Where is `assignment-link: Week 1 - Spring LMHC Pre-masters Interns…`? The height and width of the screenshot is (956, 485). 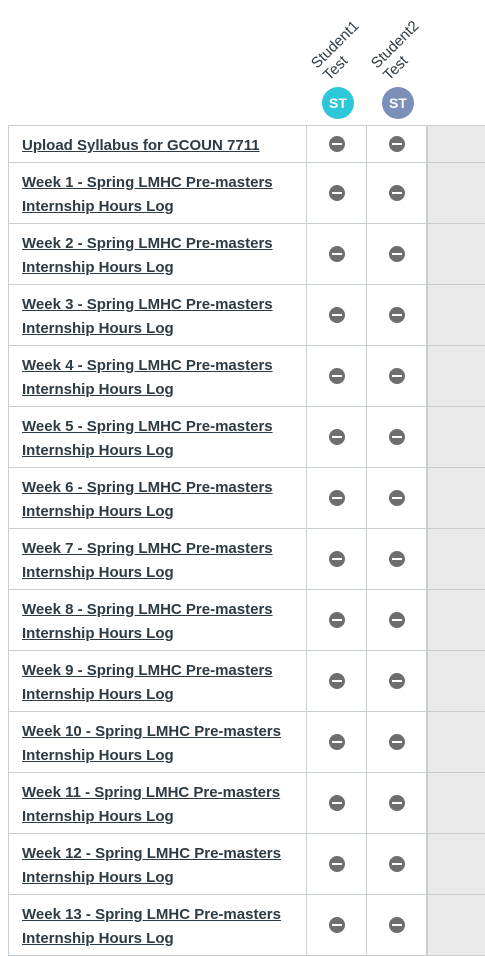
assignment-link: Week 1 - Spring LMHC Pre-masters Interns… is located at coordinates (147, 194).